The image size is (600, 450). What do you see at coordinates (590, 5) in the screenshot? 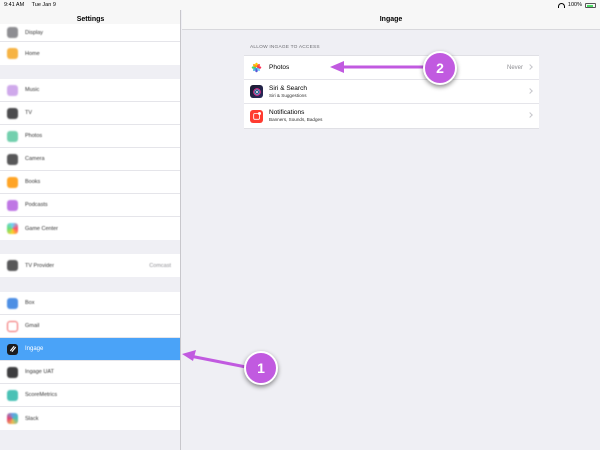
I see `battery-icon` at bounding box center [590, 5].